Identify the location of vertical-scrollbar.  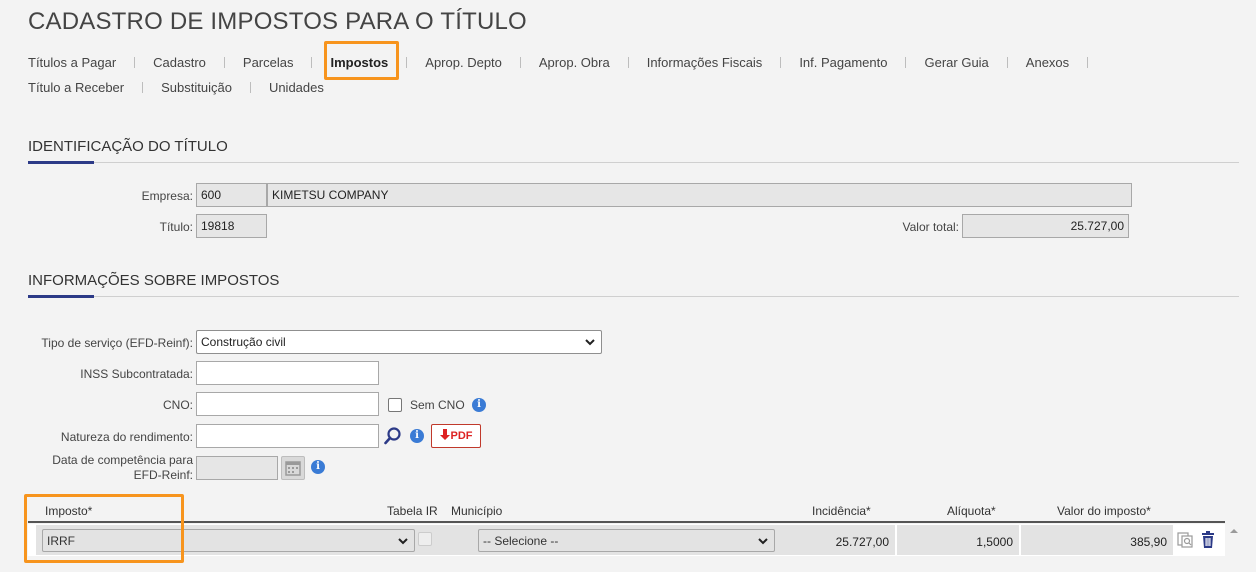
(1234, 548).